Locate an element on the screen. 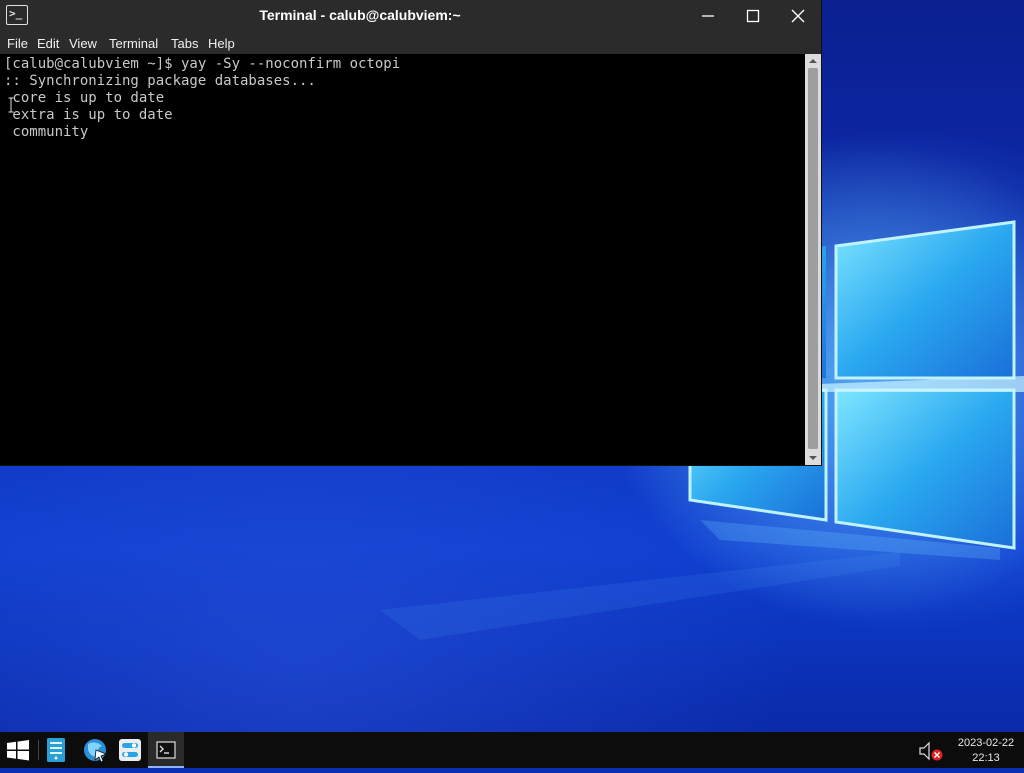 This screenshot has width=1024, height=773. maximize-button is located at coordinates (753, 15).